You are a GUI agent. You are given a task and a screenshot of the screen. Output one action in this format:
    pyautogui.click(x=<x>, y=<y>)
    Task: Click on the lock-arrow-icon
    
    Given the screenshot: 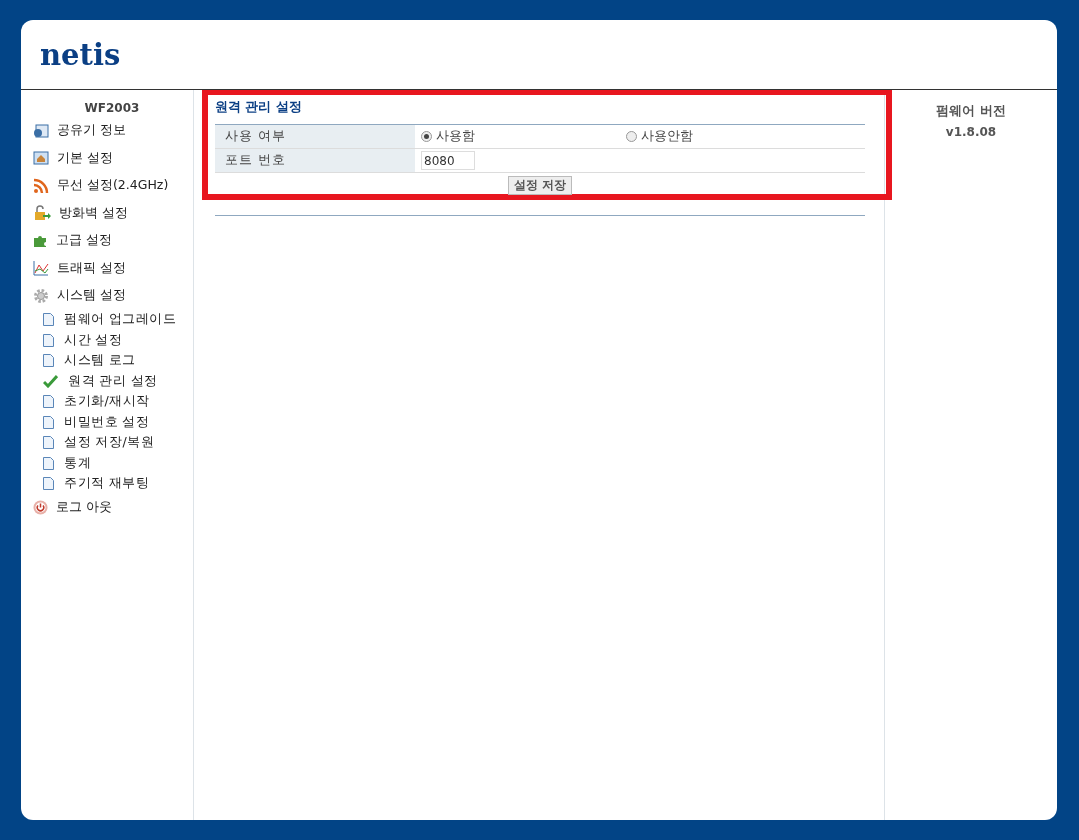 What is the action you would take?
    pyautogui.click(x=42, y=213)
    